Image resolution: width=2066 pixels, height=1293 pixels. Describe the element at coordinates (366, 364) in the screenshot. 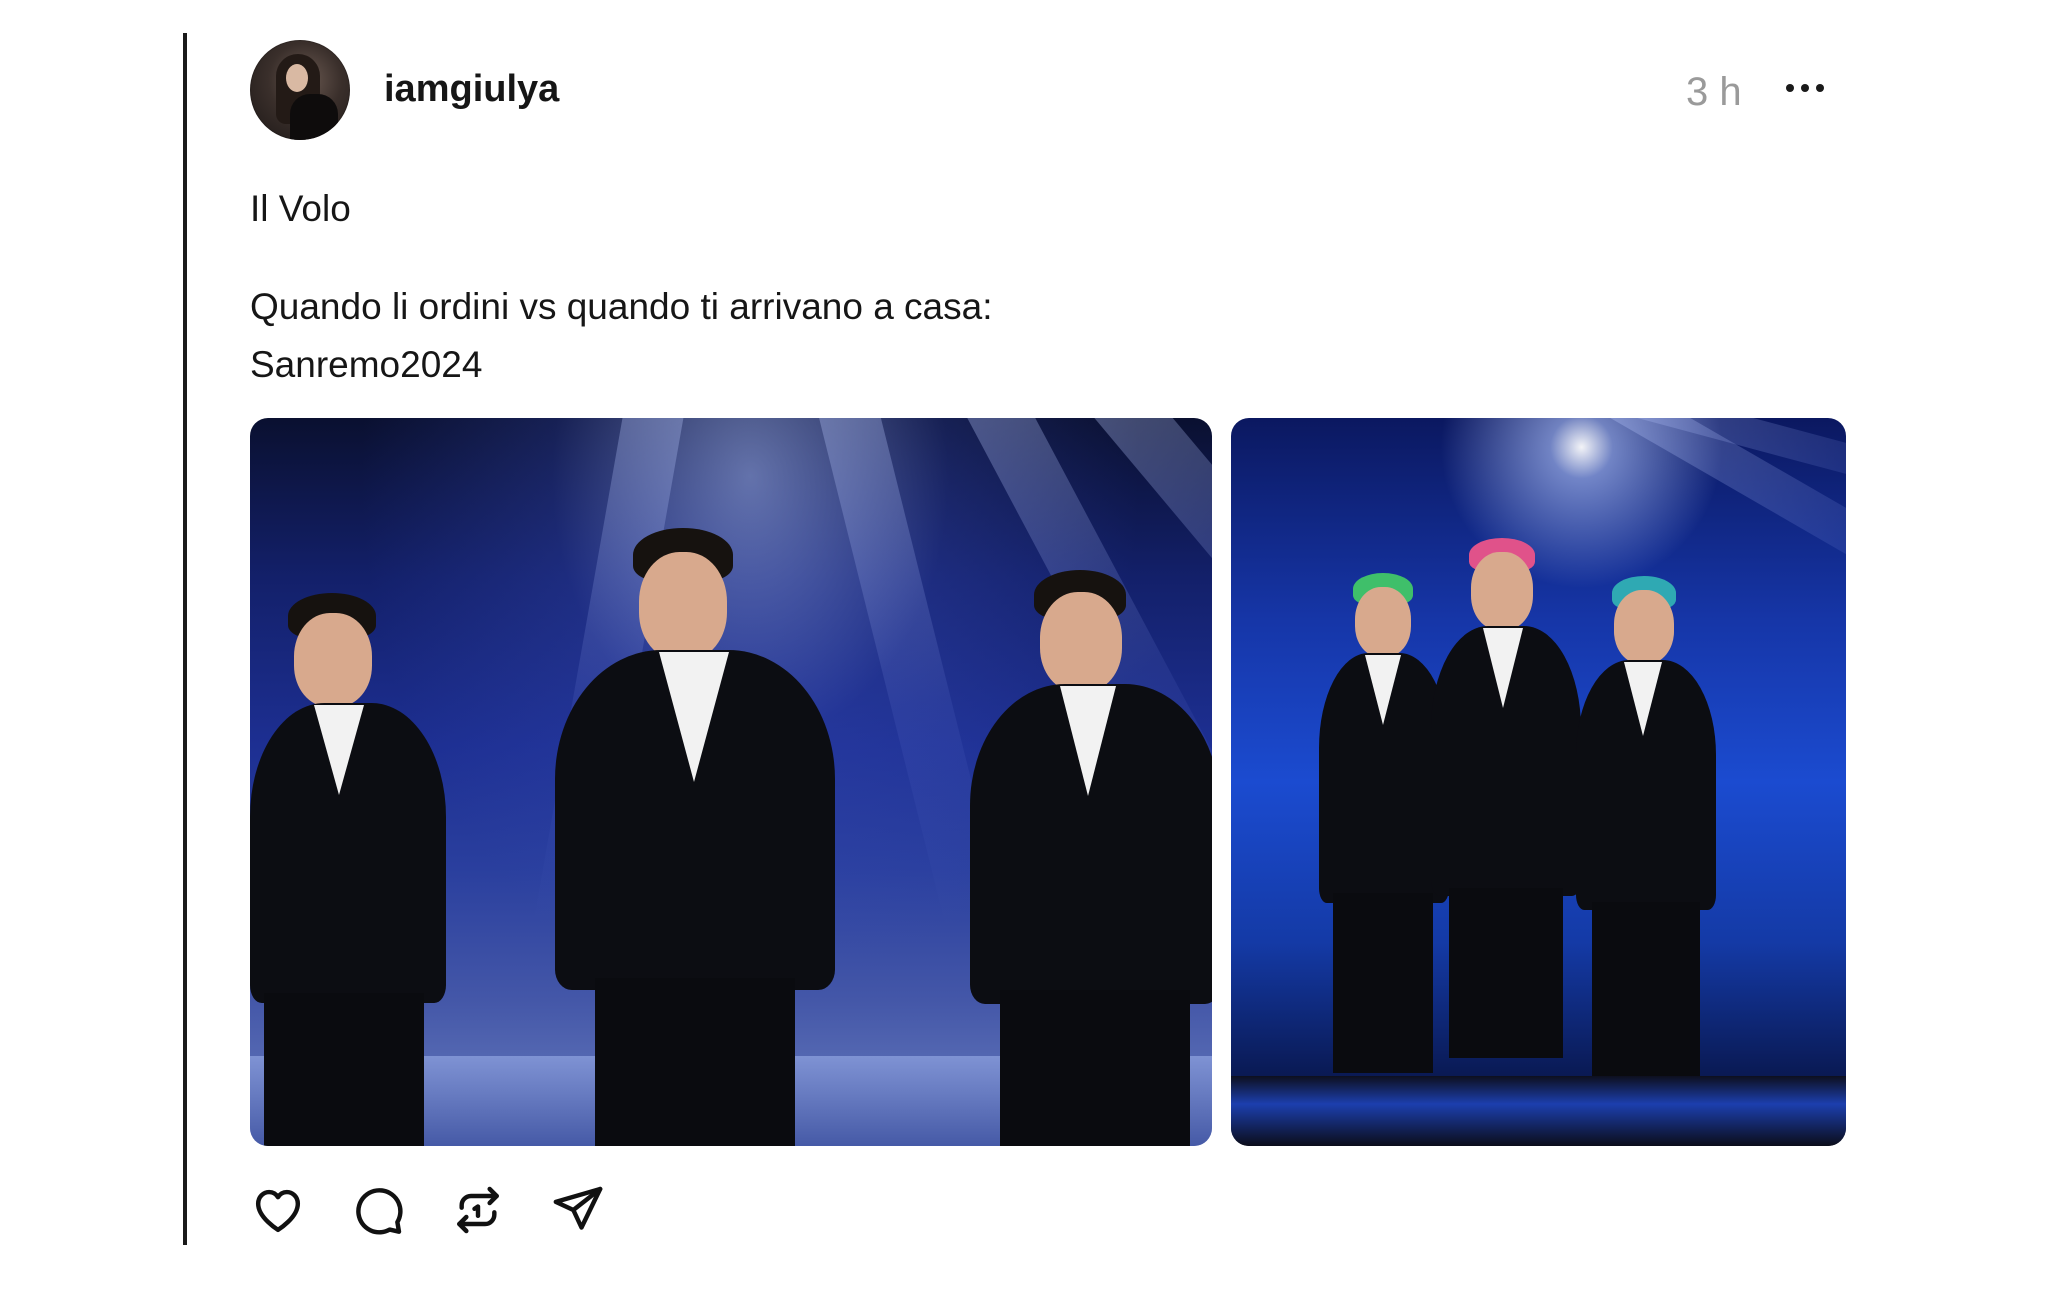

I see `caption-hashtag: Sanremo2024` at that location.